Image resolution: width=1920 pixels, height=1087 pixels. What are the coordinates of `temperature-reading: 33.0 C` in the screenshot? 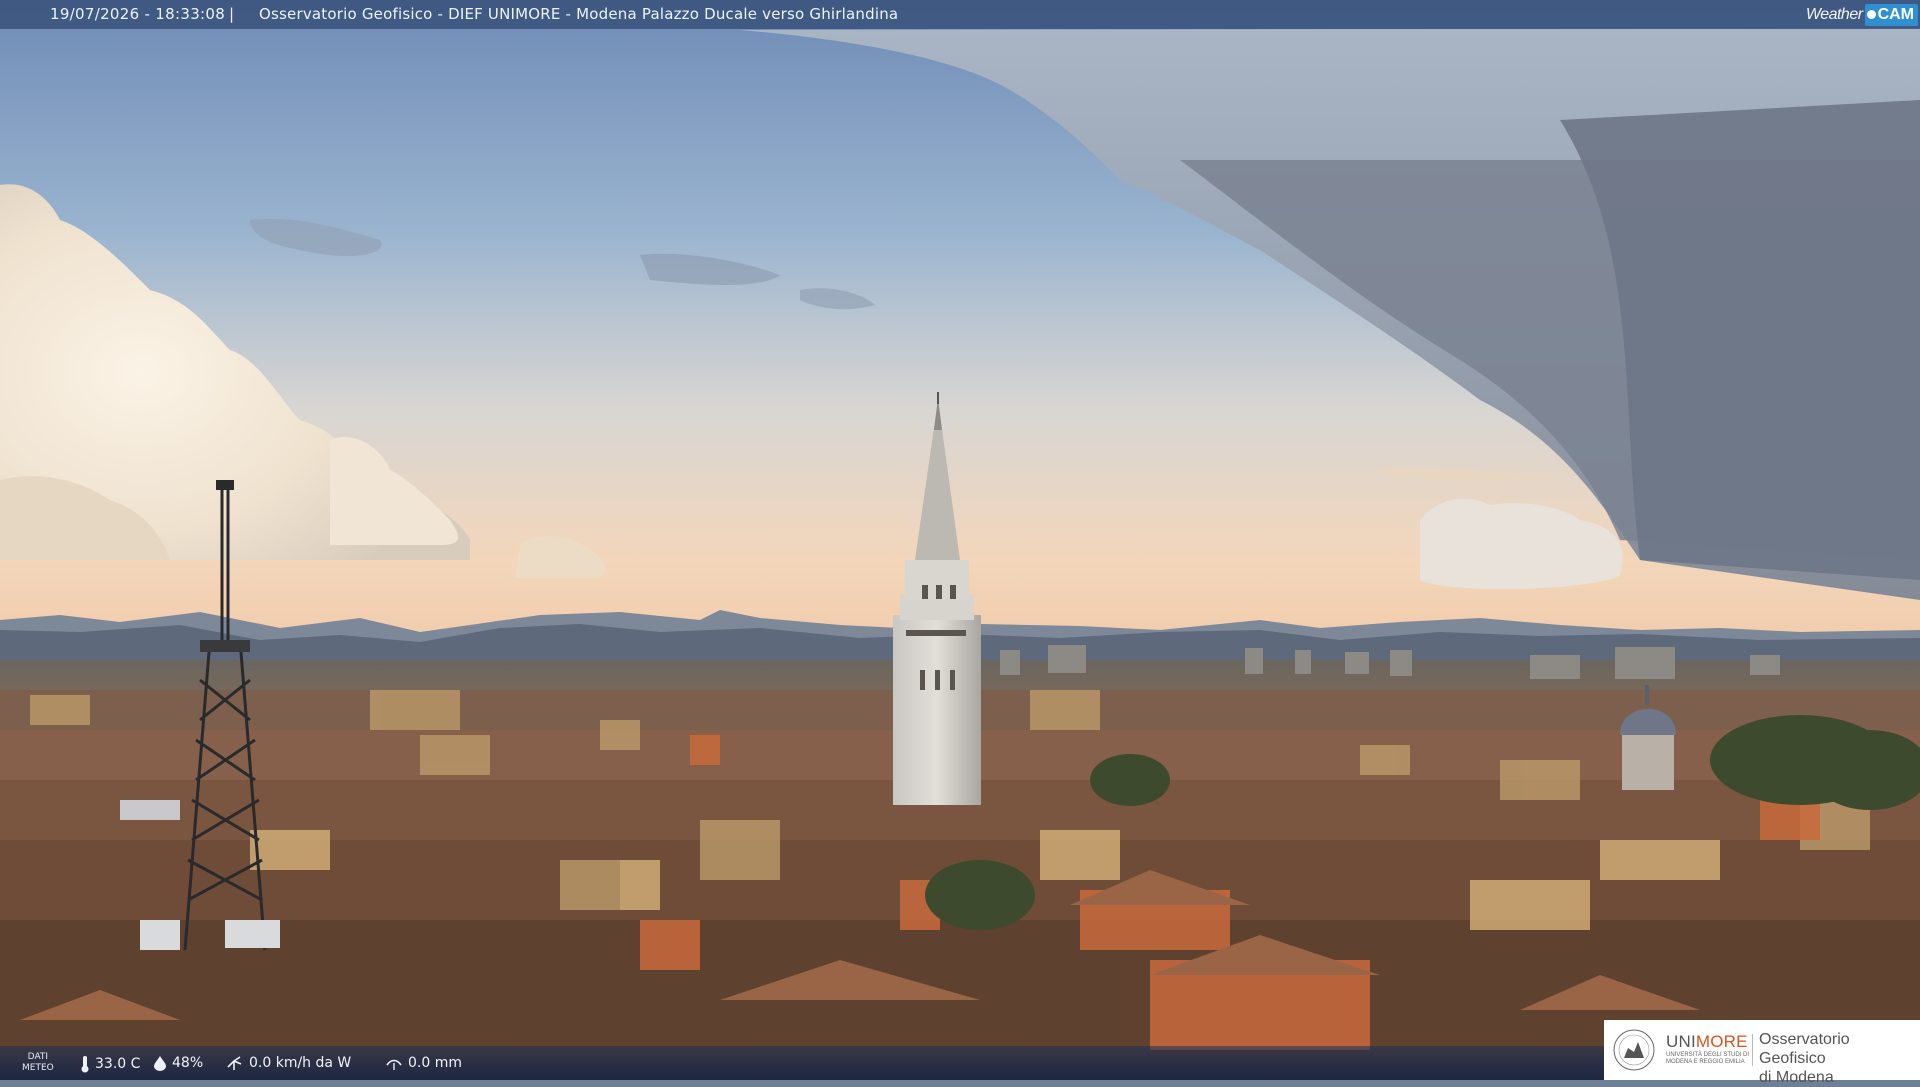 It's located at (110, 1064).